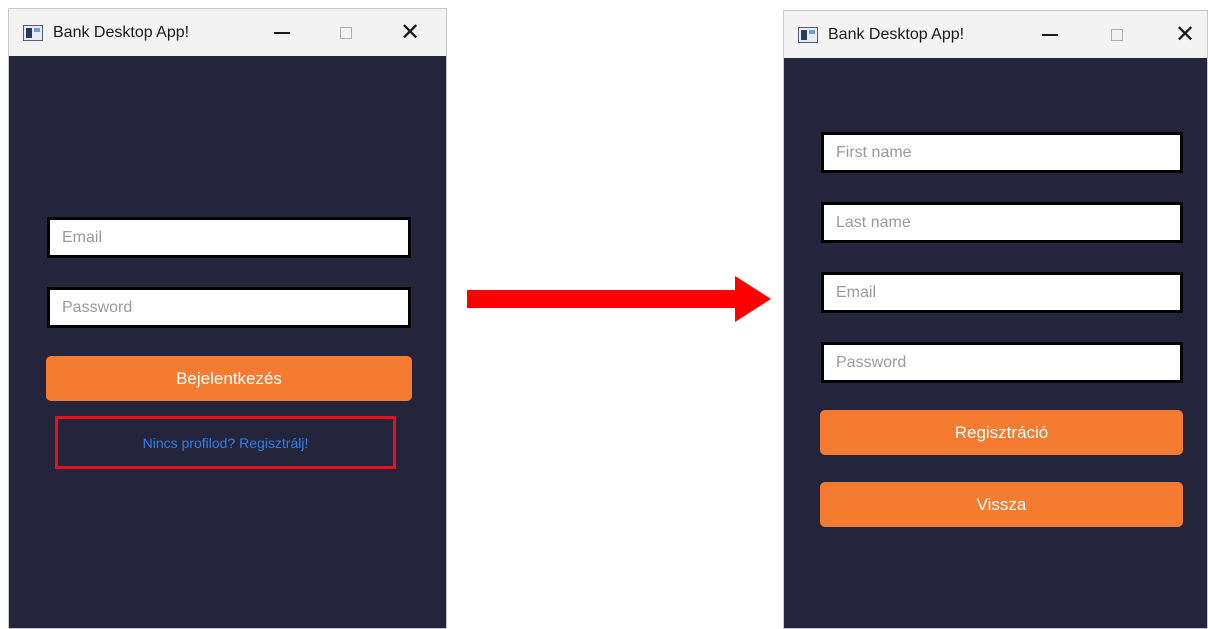 This screenshot has width=1208, height=629. I want to click on arrow-right-icon, so click(619, 299).